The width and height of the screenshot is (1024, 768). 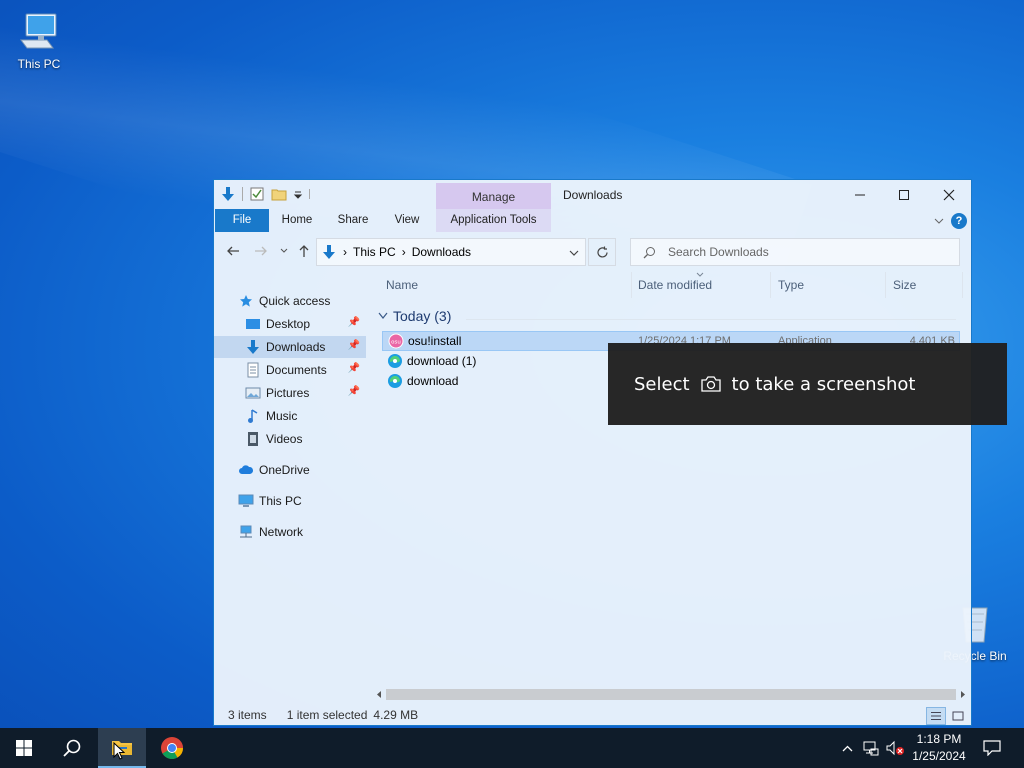 I want to click on nav-label: Pictures, so click(x=288, y=393).